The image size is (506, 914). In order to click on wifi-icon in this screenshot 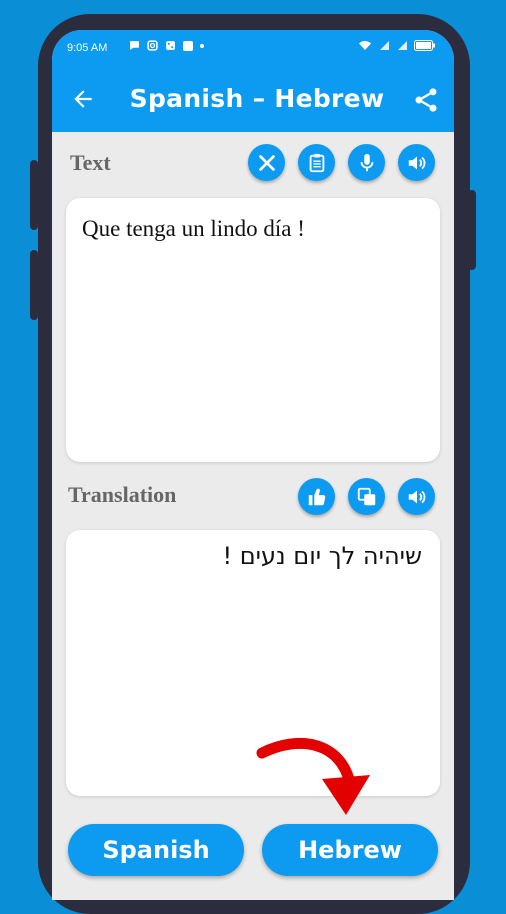, I will do `click(365, 45)`.